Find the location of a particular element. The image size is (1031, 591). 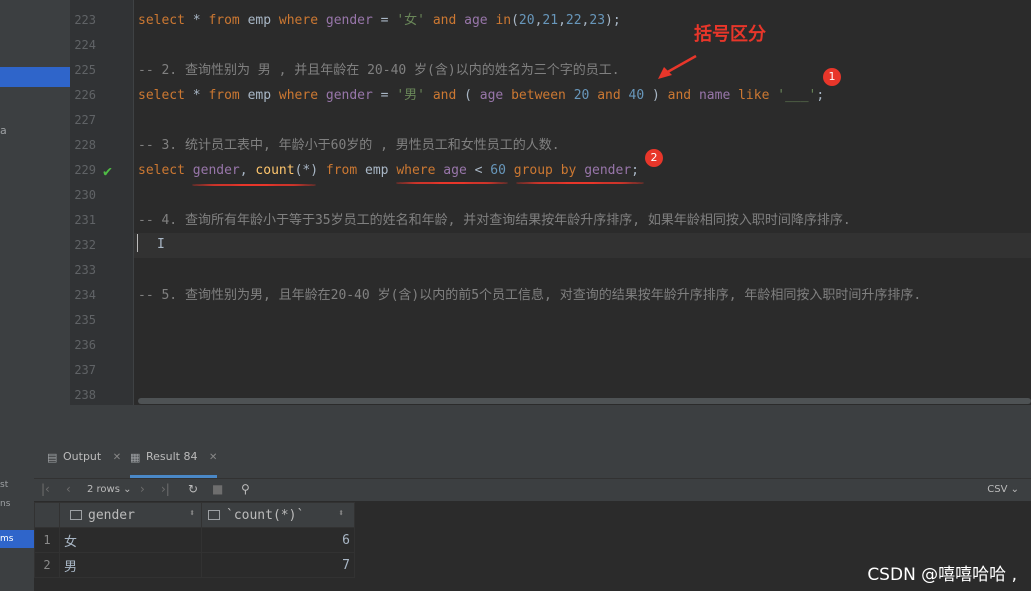

column-header-label: gender is located at coordinates (111, 515).